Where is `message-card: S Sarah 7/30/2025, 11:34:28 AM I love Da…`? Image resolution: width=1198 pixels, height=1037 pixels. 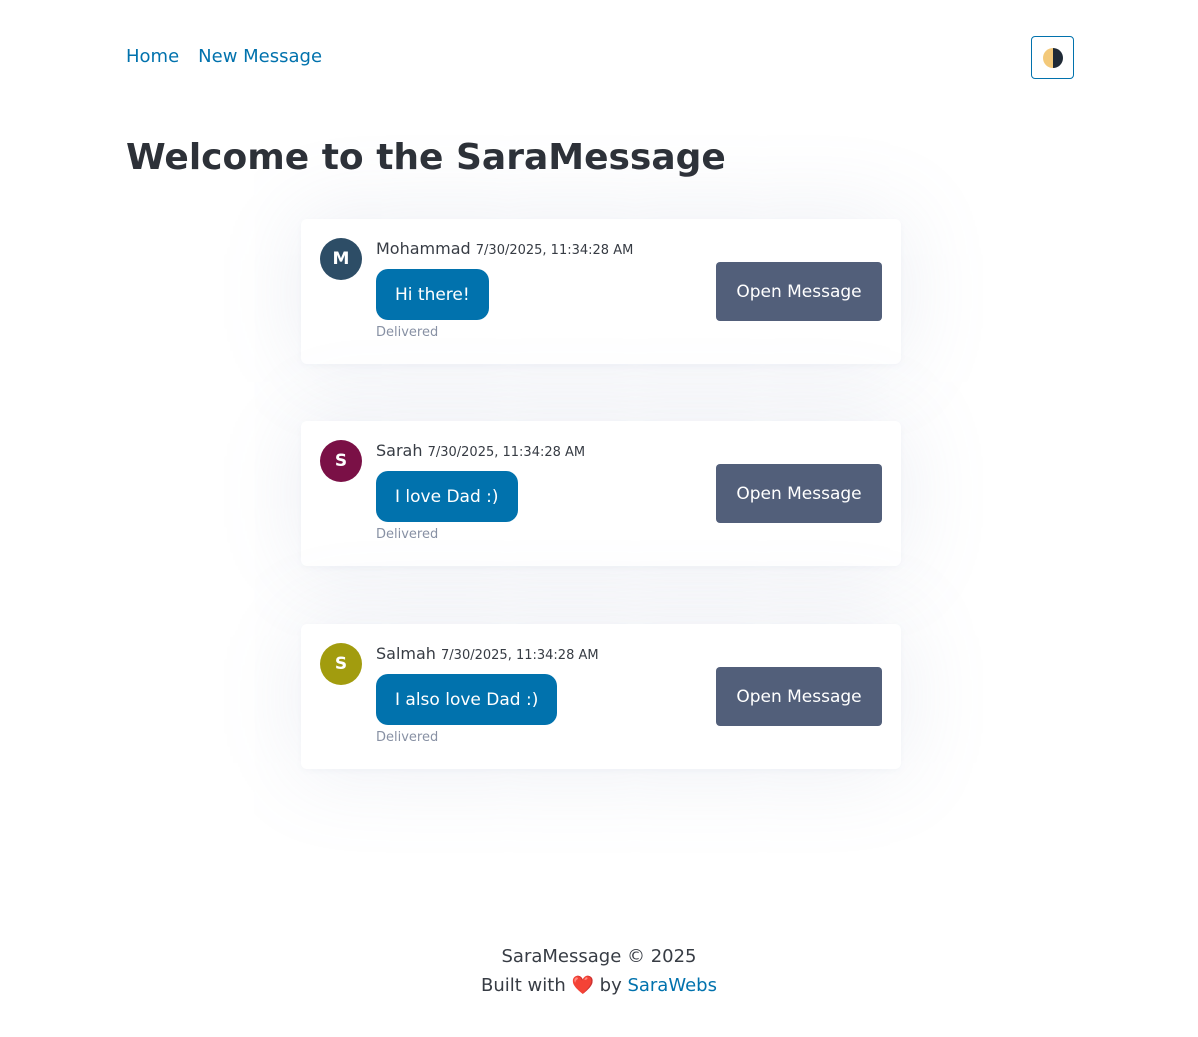
message-card: S Sarah 7/30/2025, 11:34:28 AM I love Da… is located at coordinates (601, 493).